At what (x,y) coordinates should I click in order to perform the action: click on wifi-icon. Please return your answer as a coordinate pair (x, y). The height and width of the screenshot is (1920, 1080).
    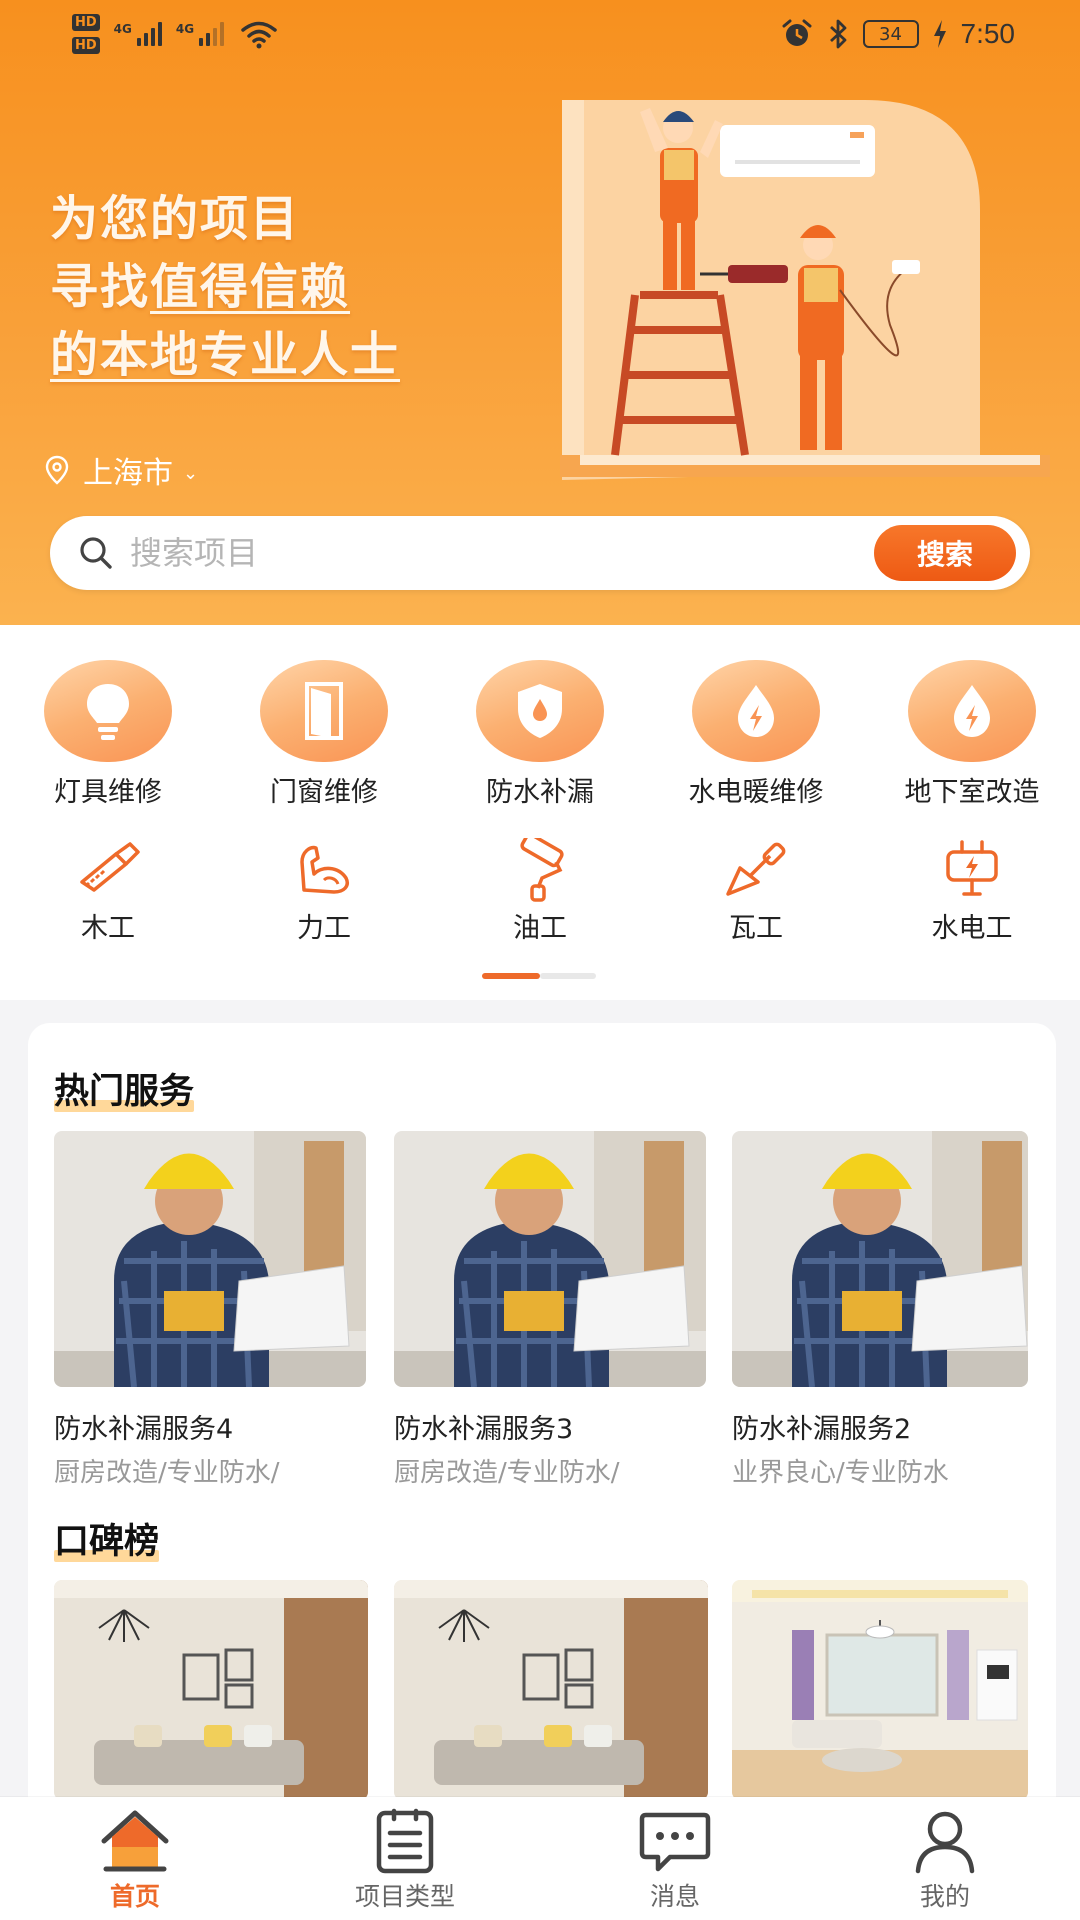
    Looking at the image, I should click on (259, 35).